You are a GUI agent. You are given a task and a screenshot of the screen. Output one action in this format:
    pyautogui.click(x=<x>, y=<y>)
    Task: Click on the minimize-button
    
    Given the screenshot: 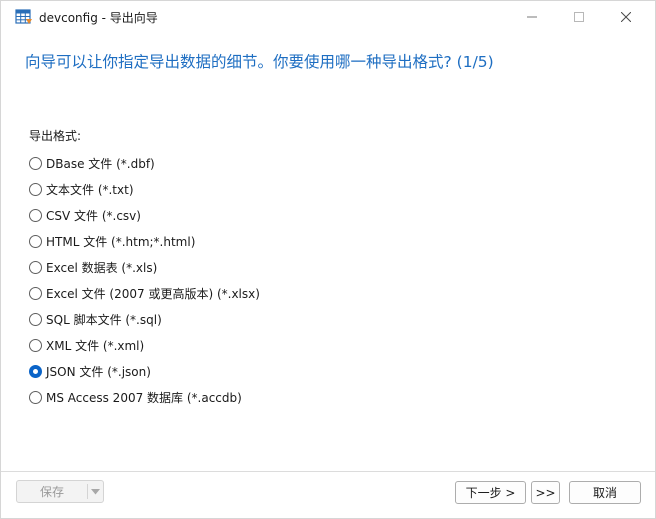 What is the action you would take?
    pyautogui.click(x=532, y=17)
    